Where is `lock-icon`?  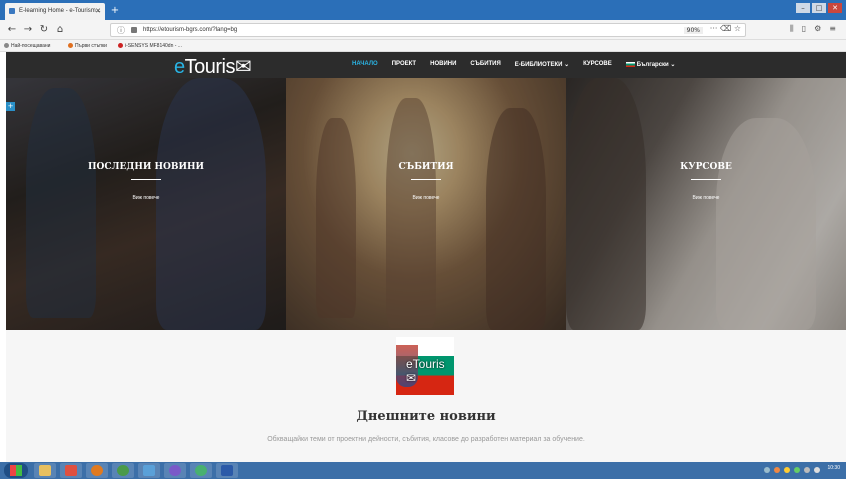 lock-icon is located at coordinates (134, 30).